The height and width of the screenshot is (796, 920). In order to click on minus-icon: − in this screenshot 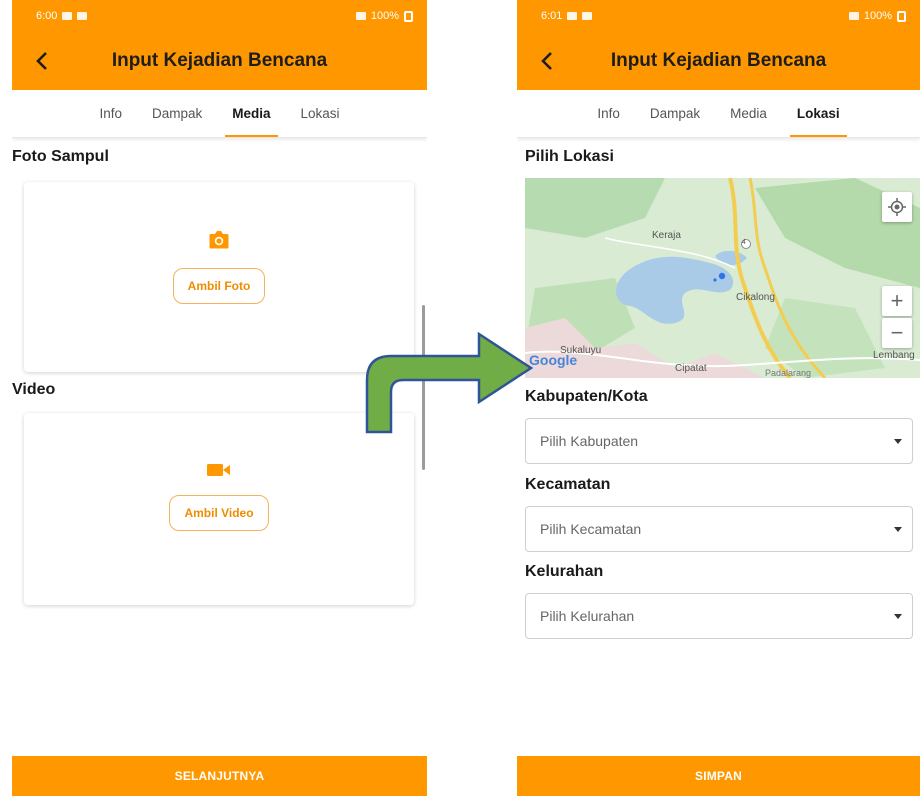, I will do `click(897, 332)`.